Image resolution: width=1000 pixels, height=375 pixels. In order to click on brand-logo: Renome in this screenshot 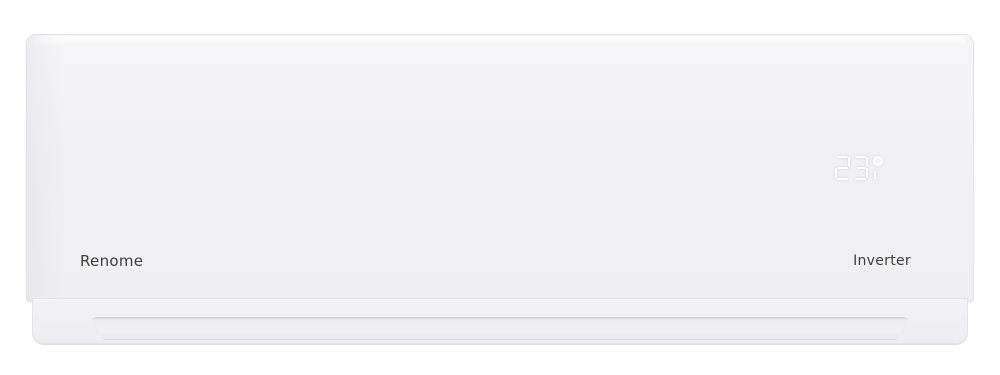, I will do `click(112, 261)`.